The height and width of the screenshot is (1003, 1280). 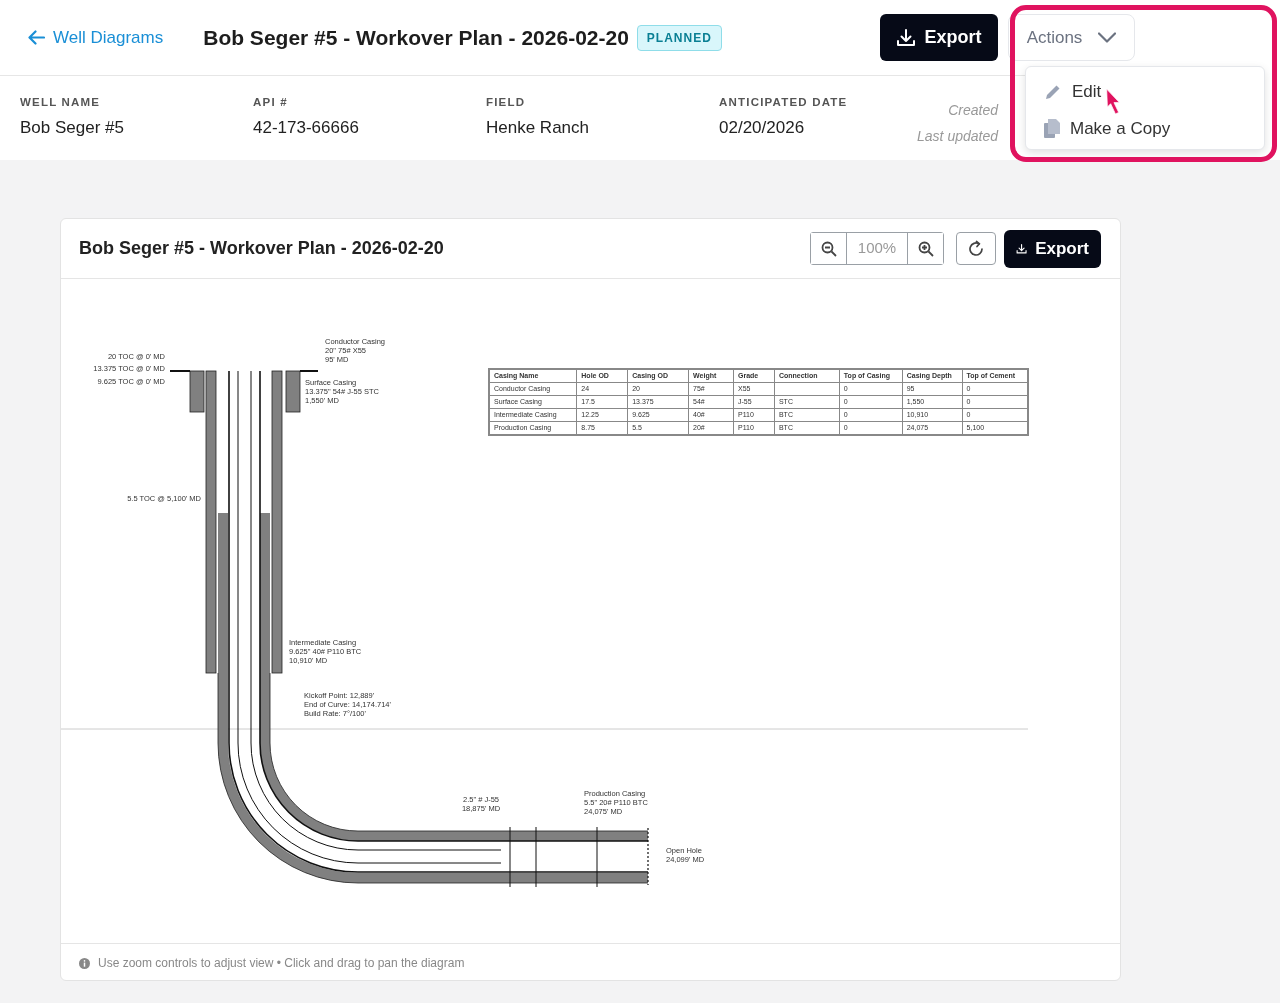 I want to click on menu-item: Make a Copy, so click(x=1145, y=128).